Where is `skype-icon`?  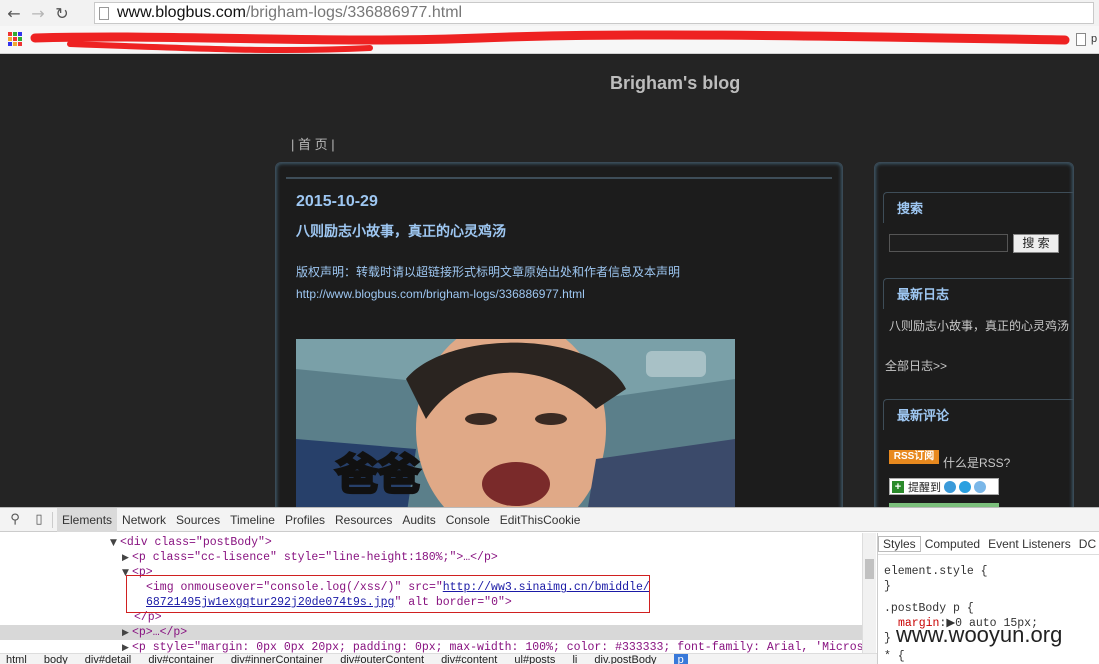
skype-icon is located at coordinates (965, 486).